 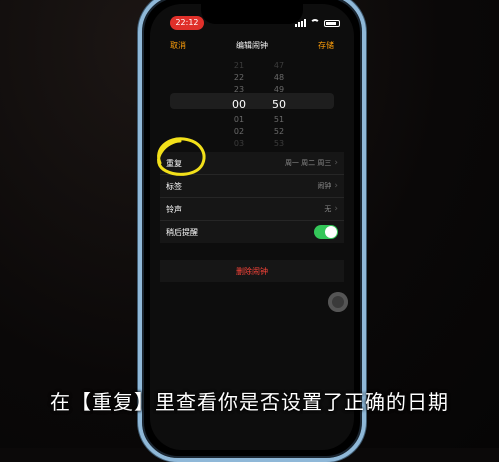 I want to click on status-time: 22:12, so click(x=187, y=23).